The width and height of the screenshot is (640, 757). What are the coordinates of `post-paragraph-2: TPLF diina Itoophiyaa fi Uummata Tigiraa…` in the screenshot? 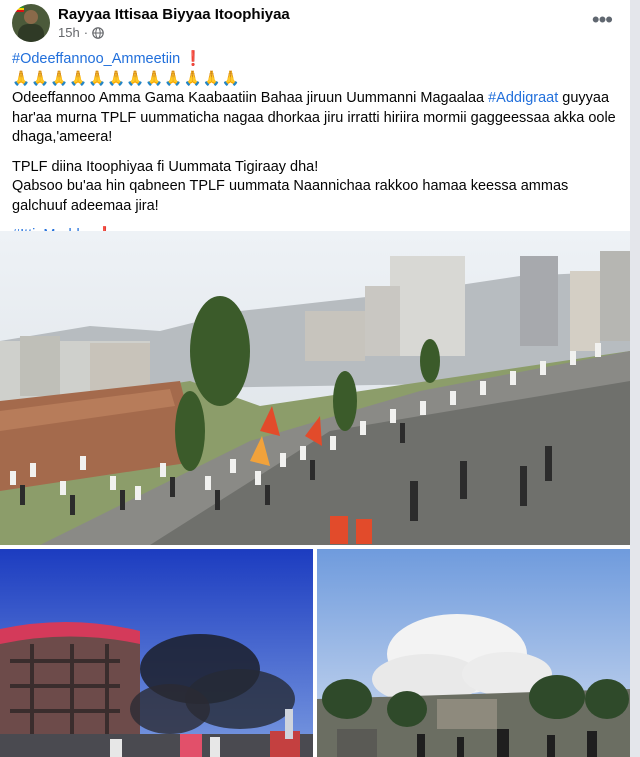 It's located at (165, 166).